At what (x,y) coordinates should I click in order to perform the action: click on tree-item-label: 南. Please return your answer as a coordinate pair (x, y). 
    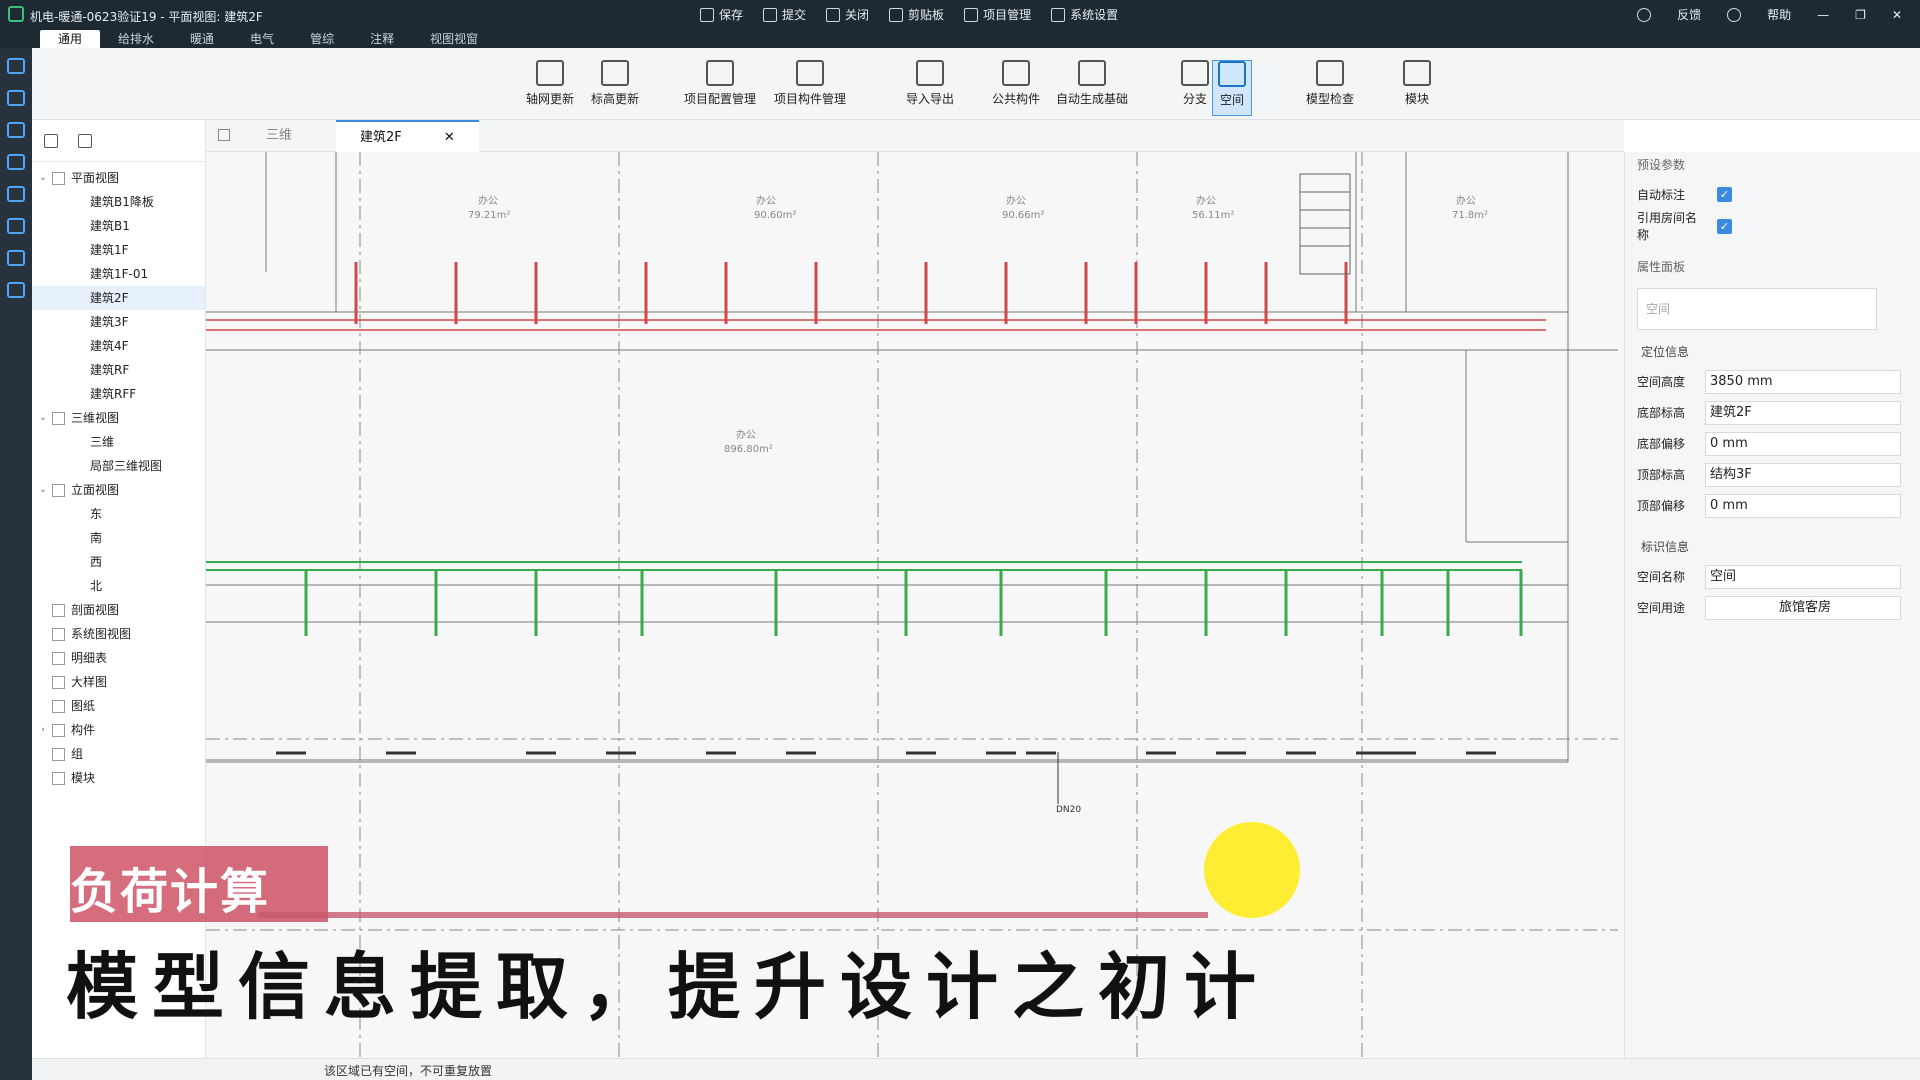
    Looking at the image, I should click on (96, 538).